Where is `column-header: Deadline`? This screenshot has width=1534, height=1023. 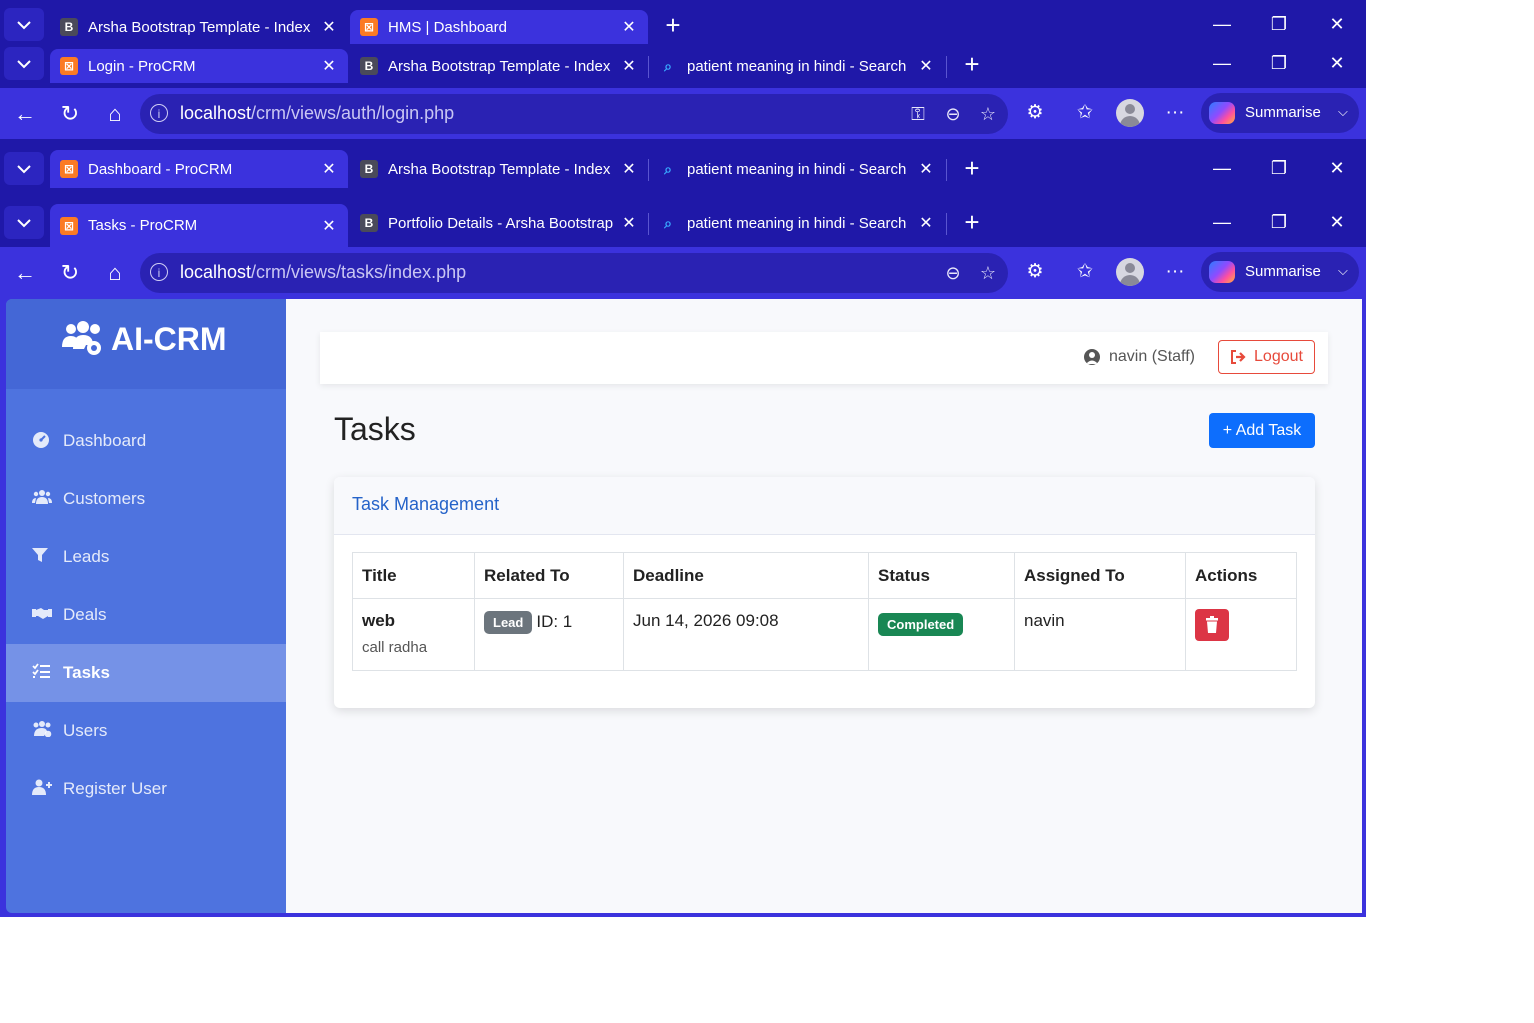
column-header: Deadline is located at coordinates (746, 575).